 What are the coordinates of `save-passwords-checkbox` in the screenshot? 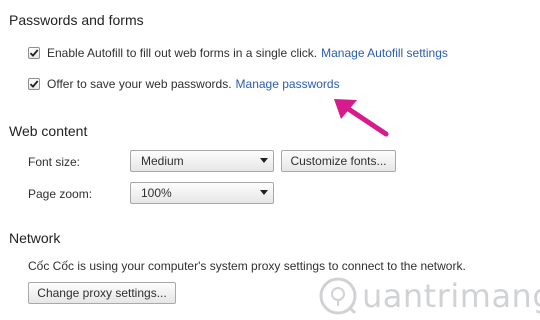 It's located at (34, 84).